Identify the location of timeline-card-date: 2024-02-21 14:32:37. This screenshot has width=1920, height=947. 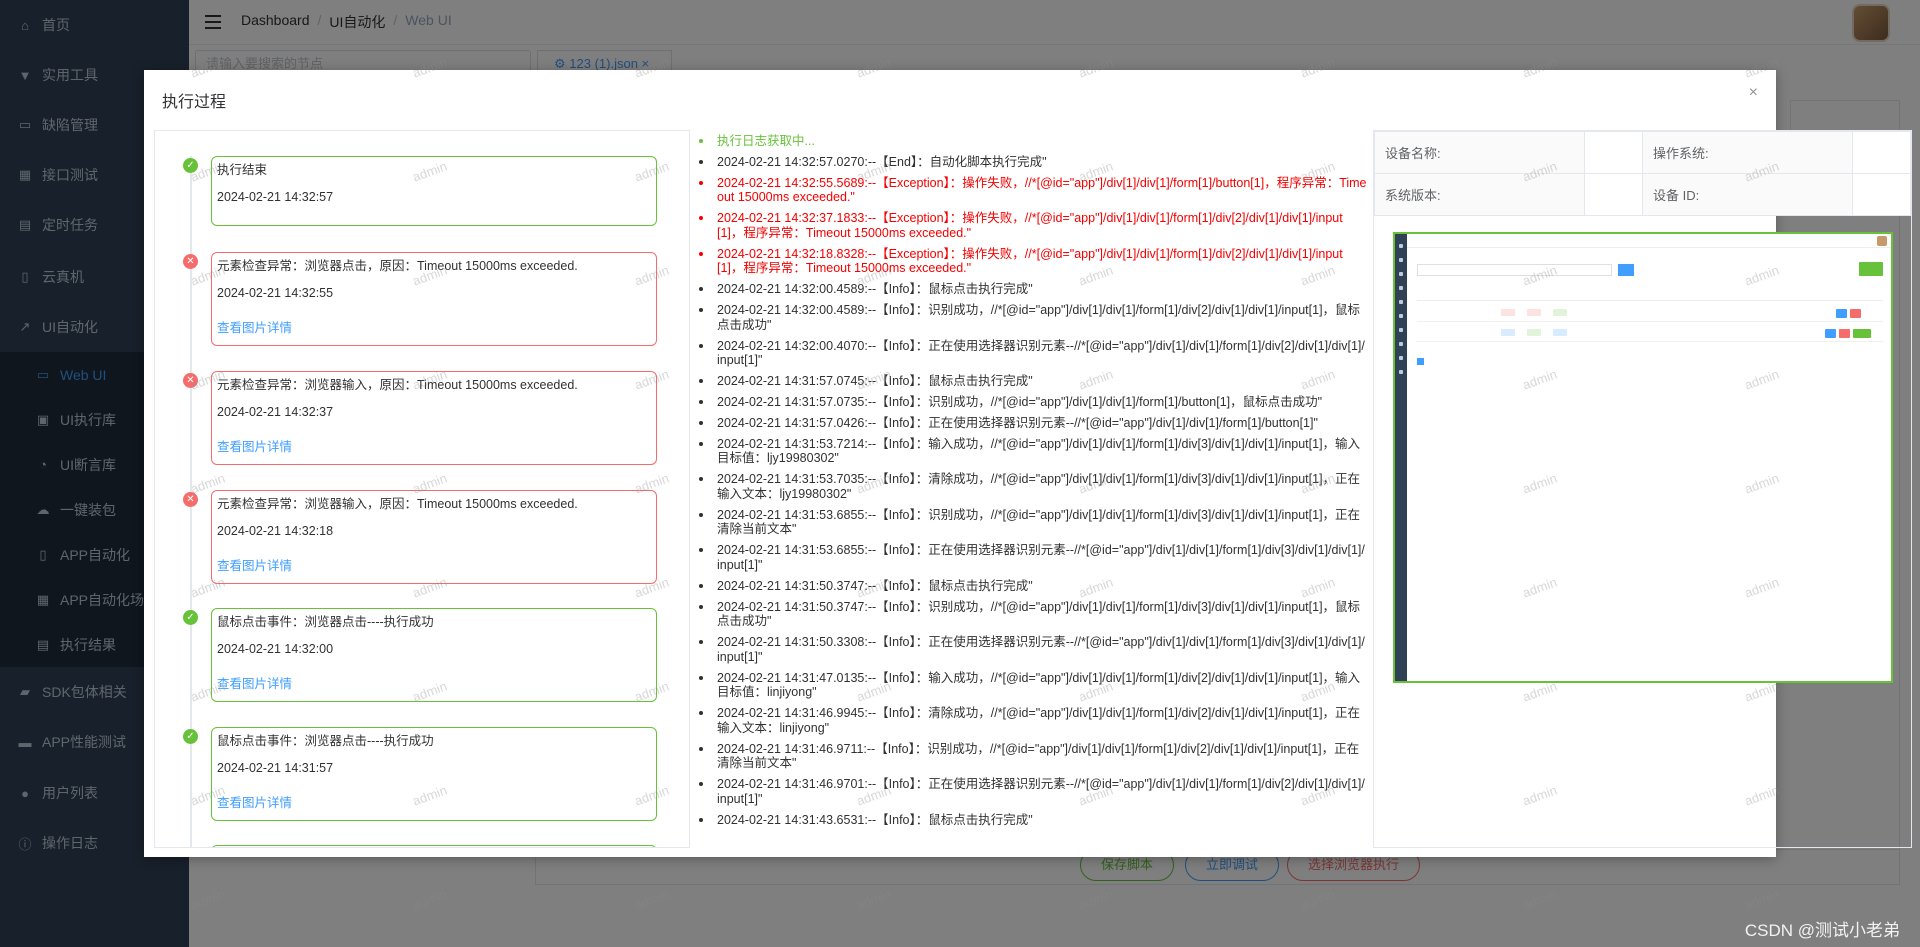
(275, 412).